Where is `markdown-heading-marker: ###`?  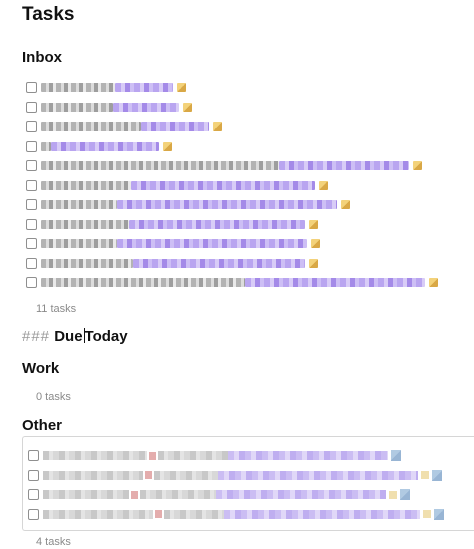
markdown-heading-marker: ### is located at coordinates (36, 336).